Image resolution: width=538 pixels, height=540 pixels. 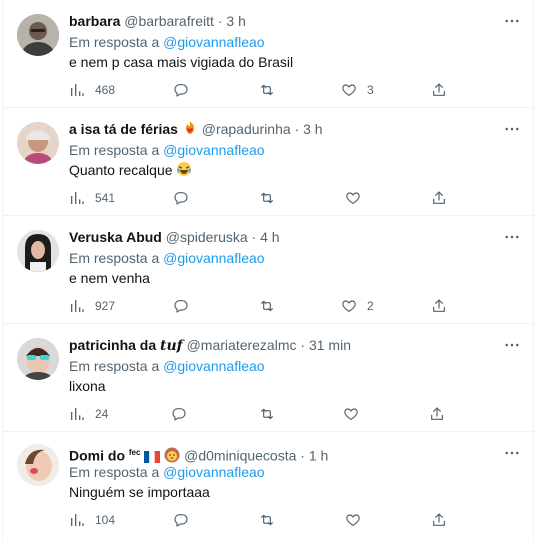 What do you see at coordinates (330, 345) in the screenshot?
I see `timestamp: 31 min` at bounding box center [330, 345].